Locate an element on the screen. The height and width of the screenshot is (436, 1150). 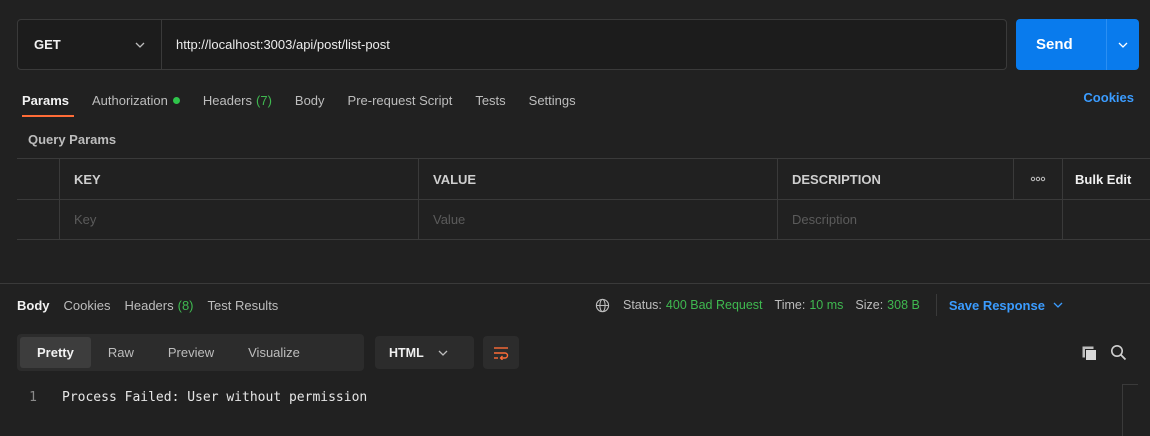
status-value: 400 Bad Request is located at coordinates (714, 305).